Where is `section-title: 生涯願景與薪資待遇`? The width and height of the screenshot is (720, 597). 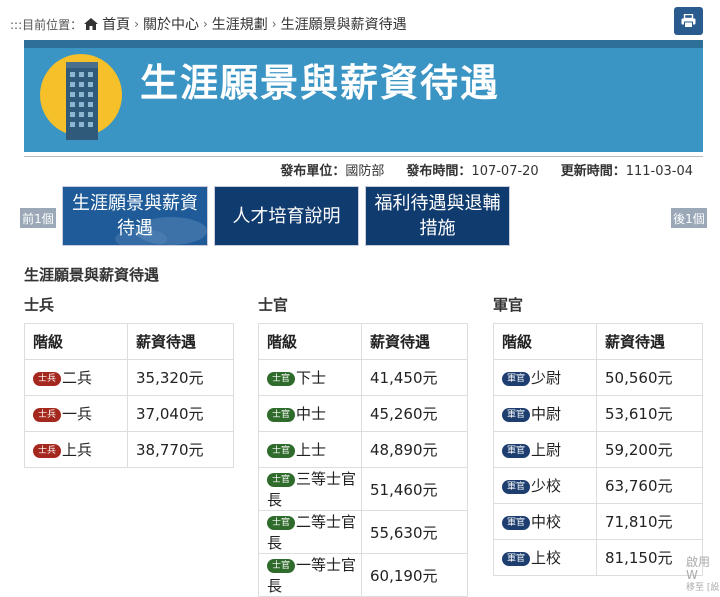
section-title: 生涯願景與薪資待遇 is located at coordinates (92, 275).